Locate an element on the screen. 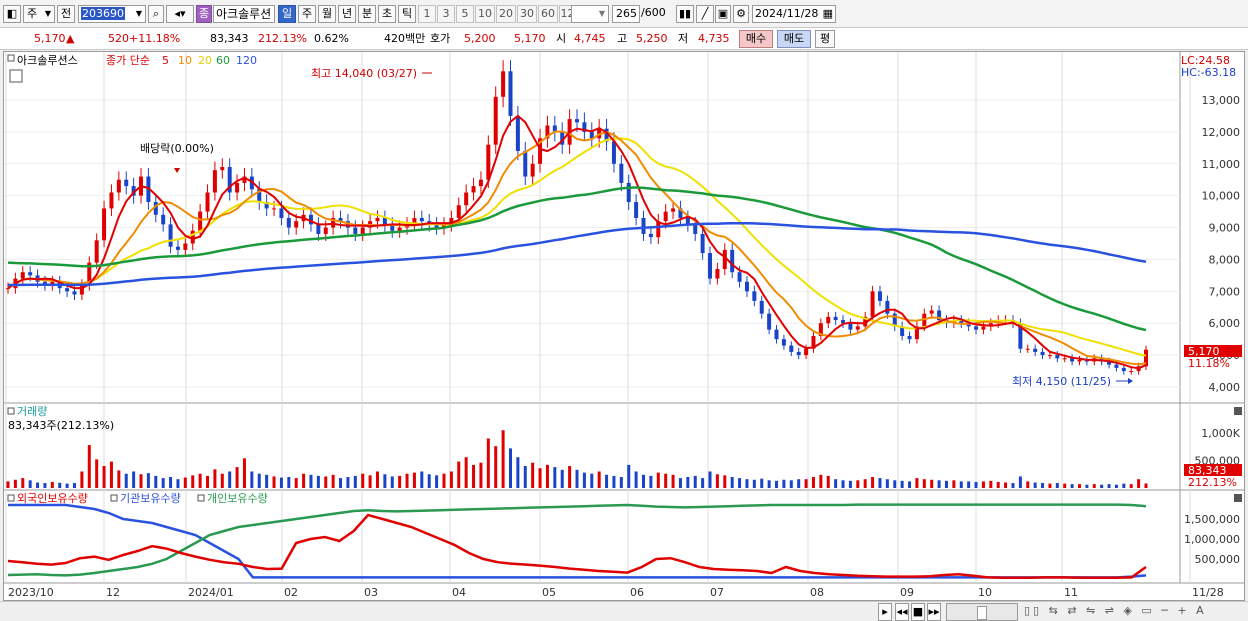 Image resolution: width=1248 pixels, height=621 pixels. sell-button: 매도 is located at coordinates (794, 39).